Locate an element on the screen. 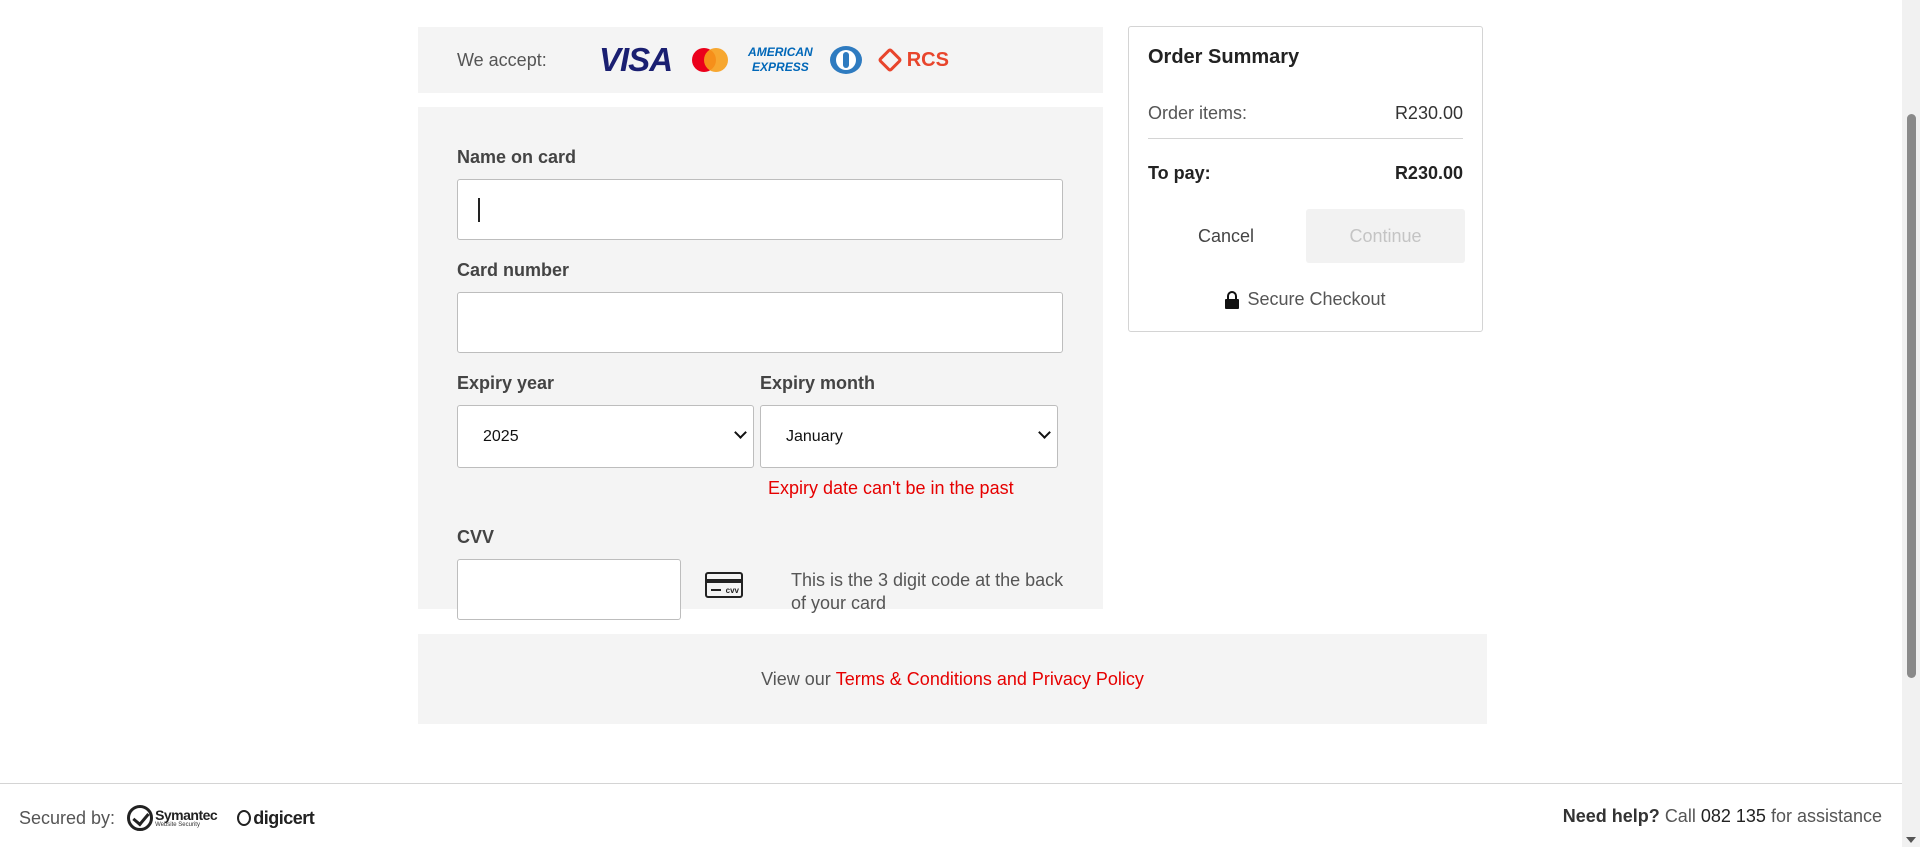 The image size is (1920, 847). accepted-cards-bar: We accept: VISA AMERICAN EXPRESS RCS is located at coordinates (760, 60).